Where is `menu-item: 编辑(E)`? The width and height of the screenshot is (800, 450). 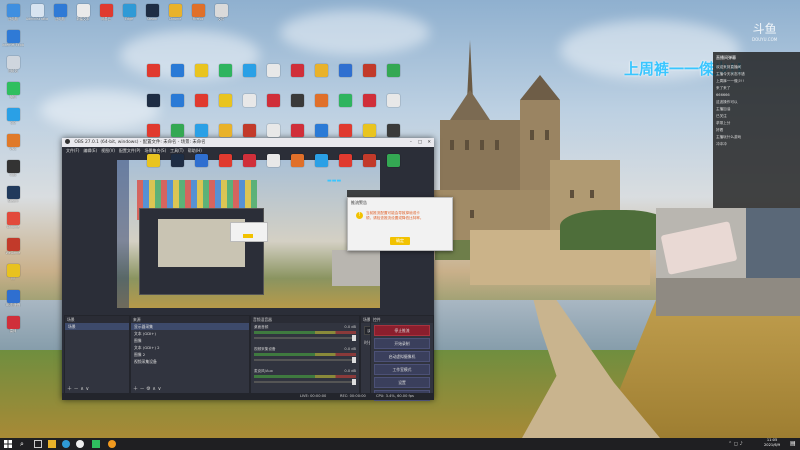 menu-item: 编辑(E) is located at coordinates (90, 150).